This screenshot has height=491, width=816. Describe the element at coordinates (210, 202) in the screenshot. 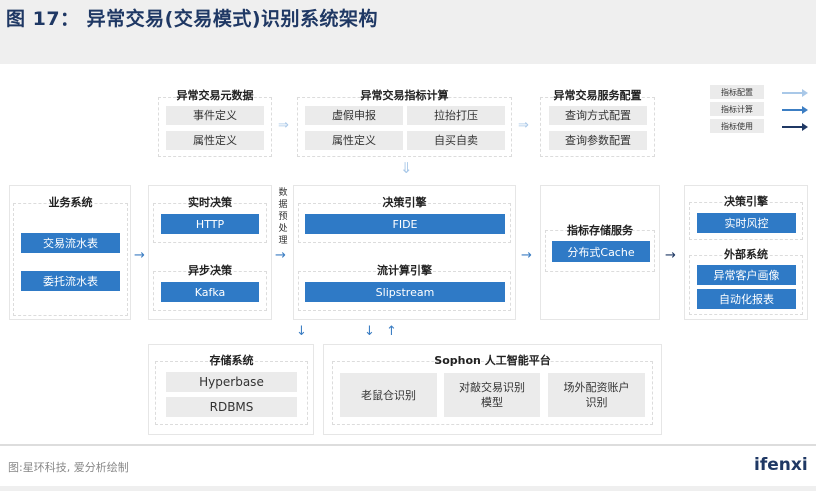

I see `realtime-title: 实时决策` at that location.